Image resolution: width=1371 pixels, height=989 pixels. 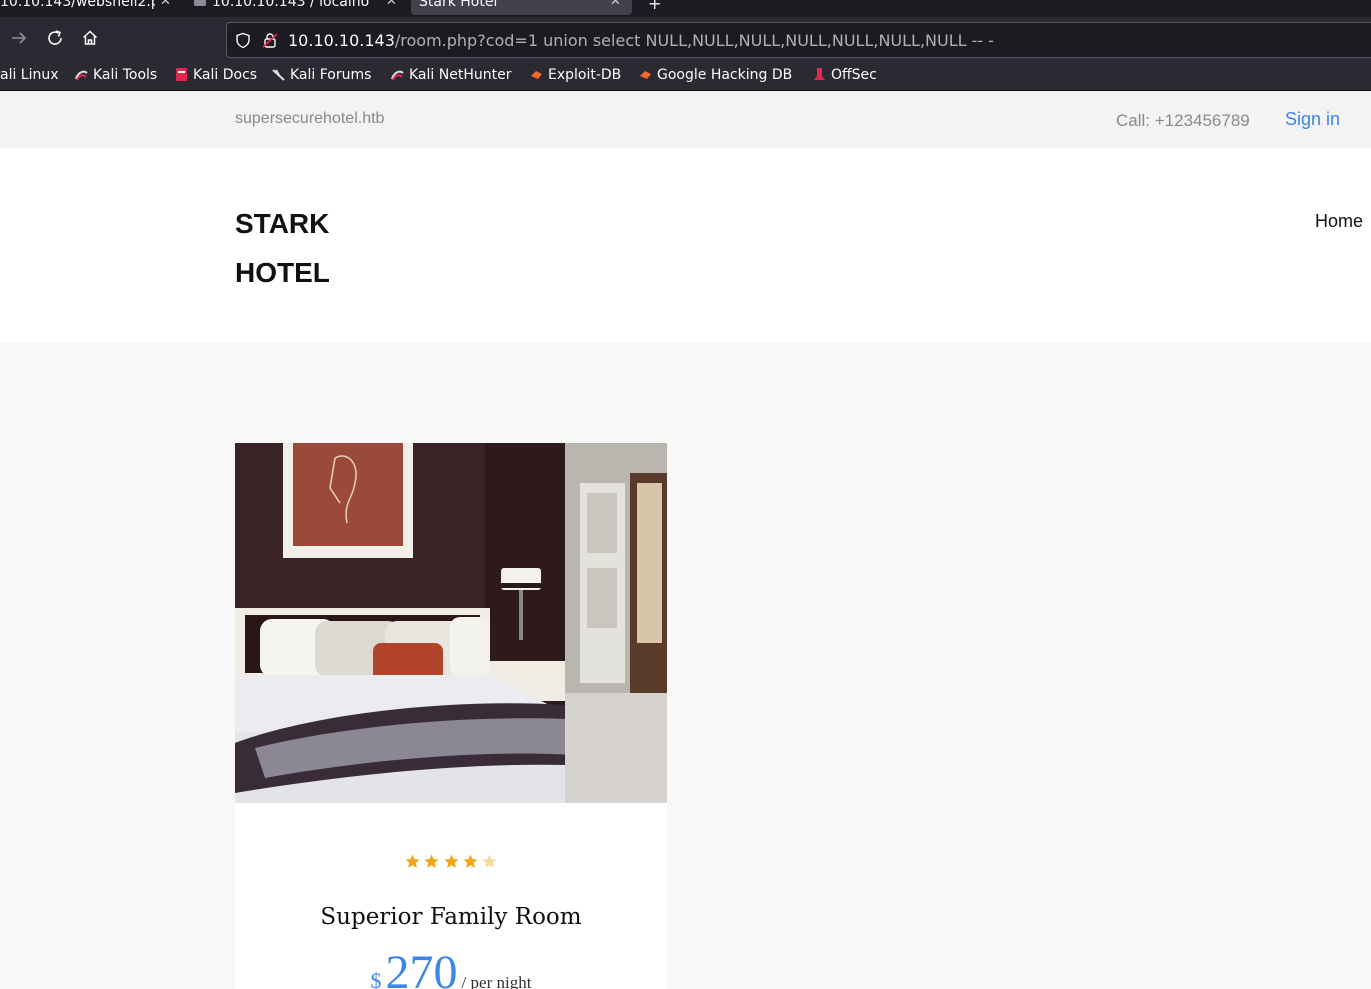 I want to click on bookmark-label: Exploit-DB, so click(x=585, y=75).